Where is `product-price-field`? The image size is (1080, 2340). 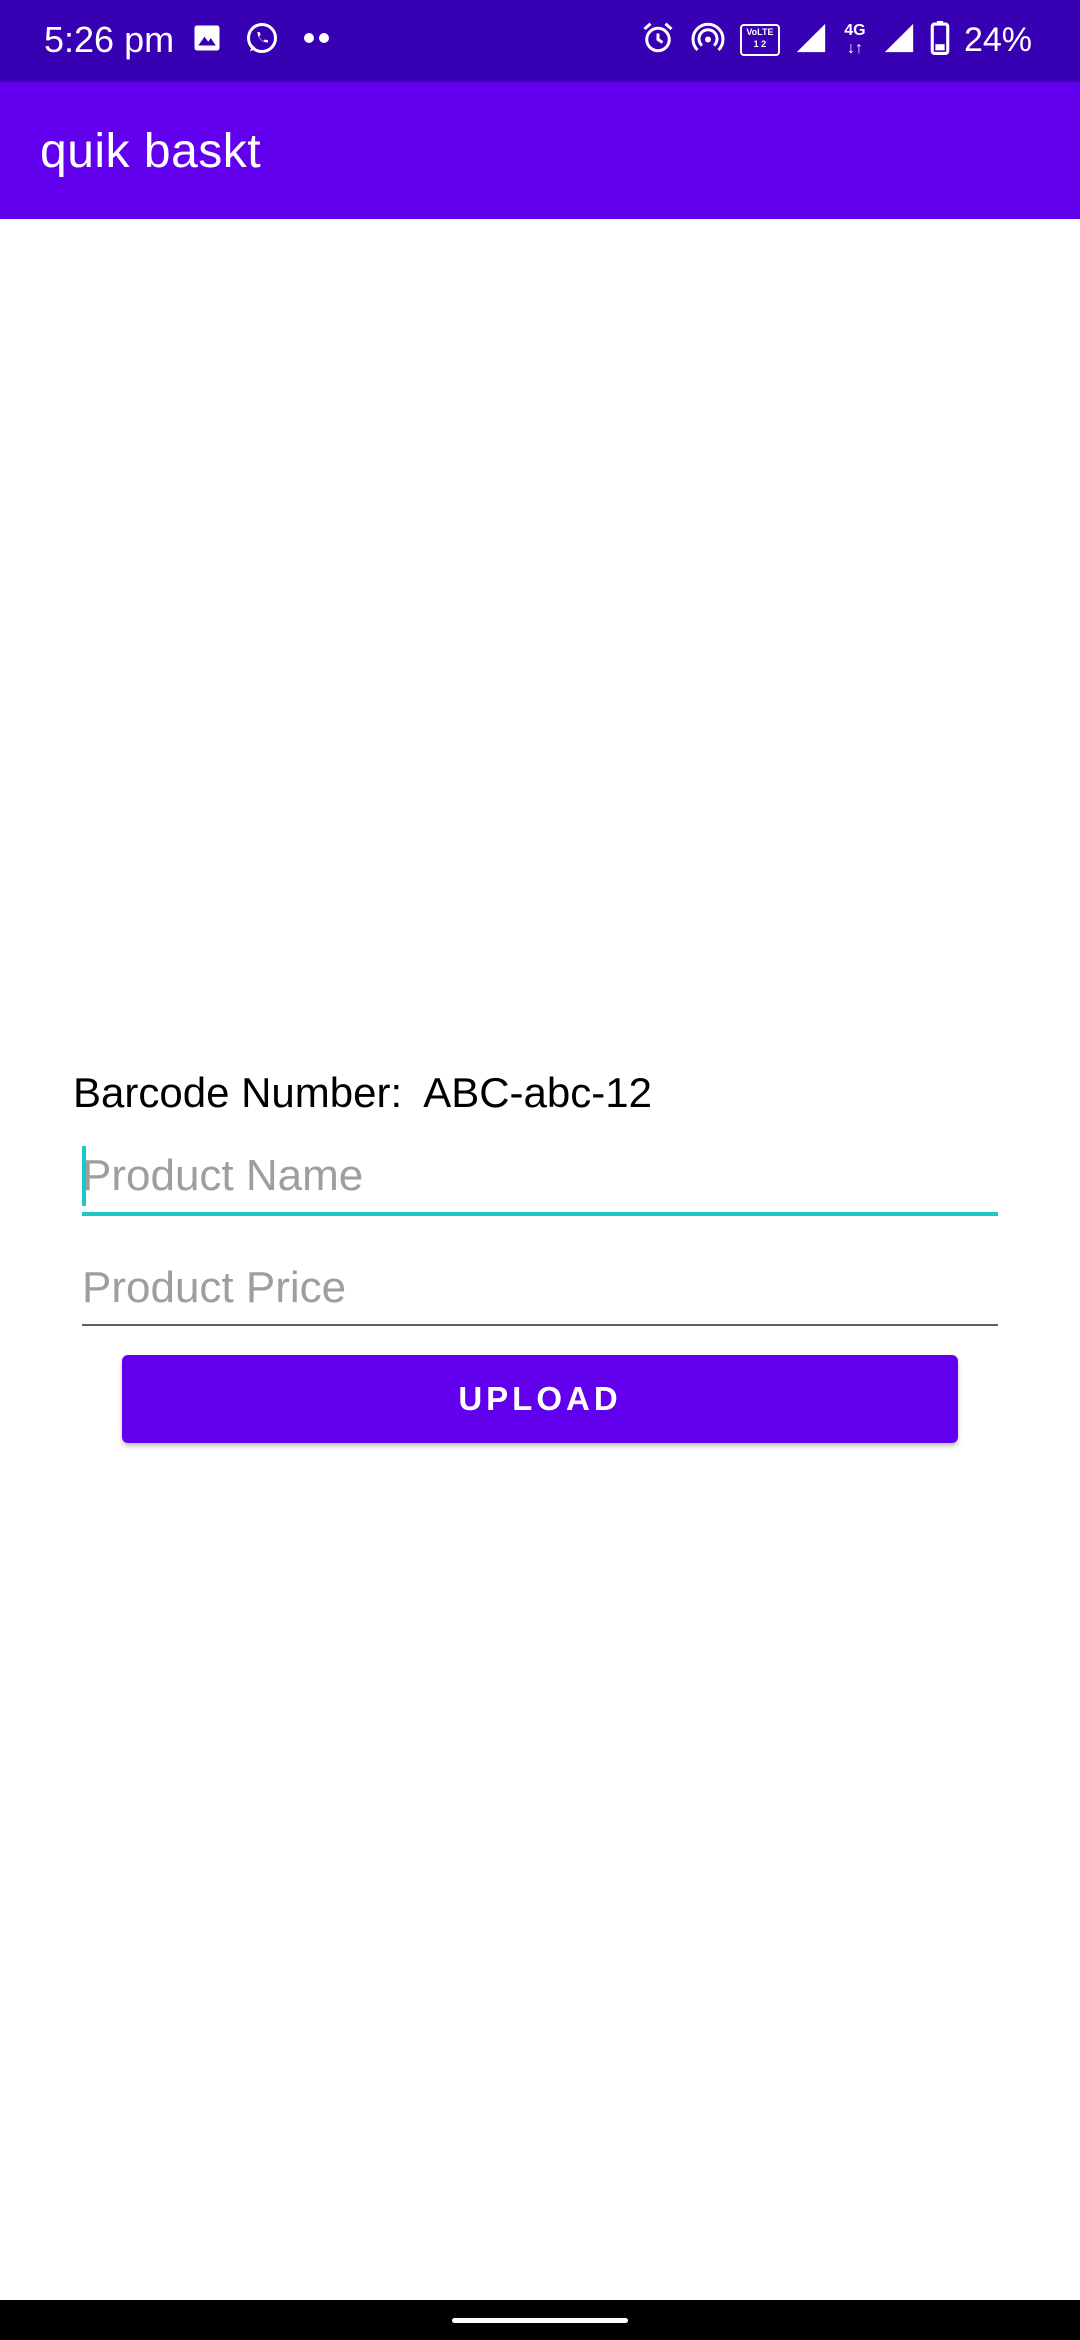 product-price-field is located at coordinates (540, 1289).